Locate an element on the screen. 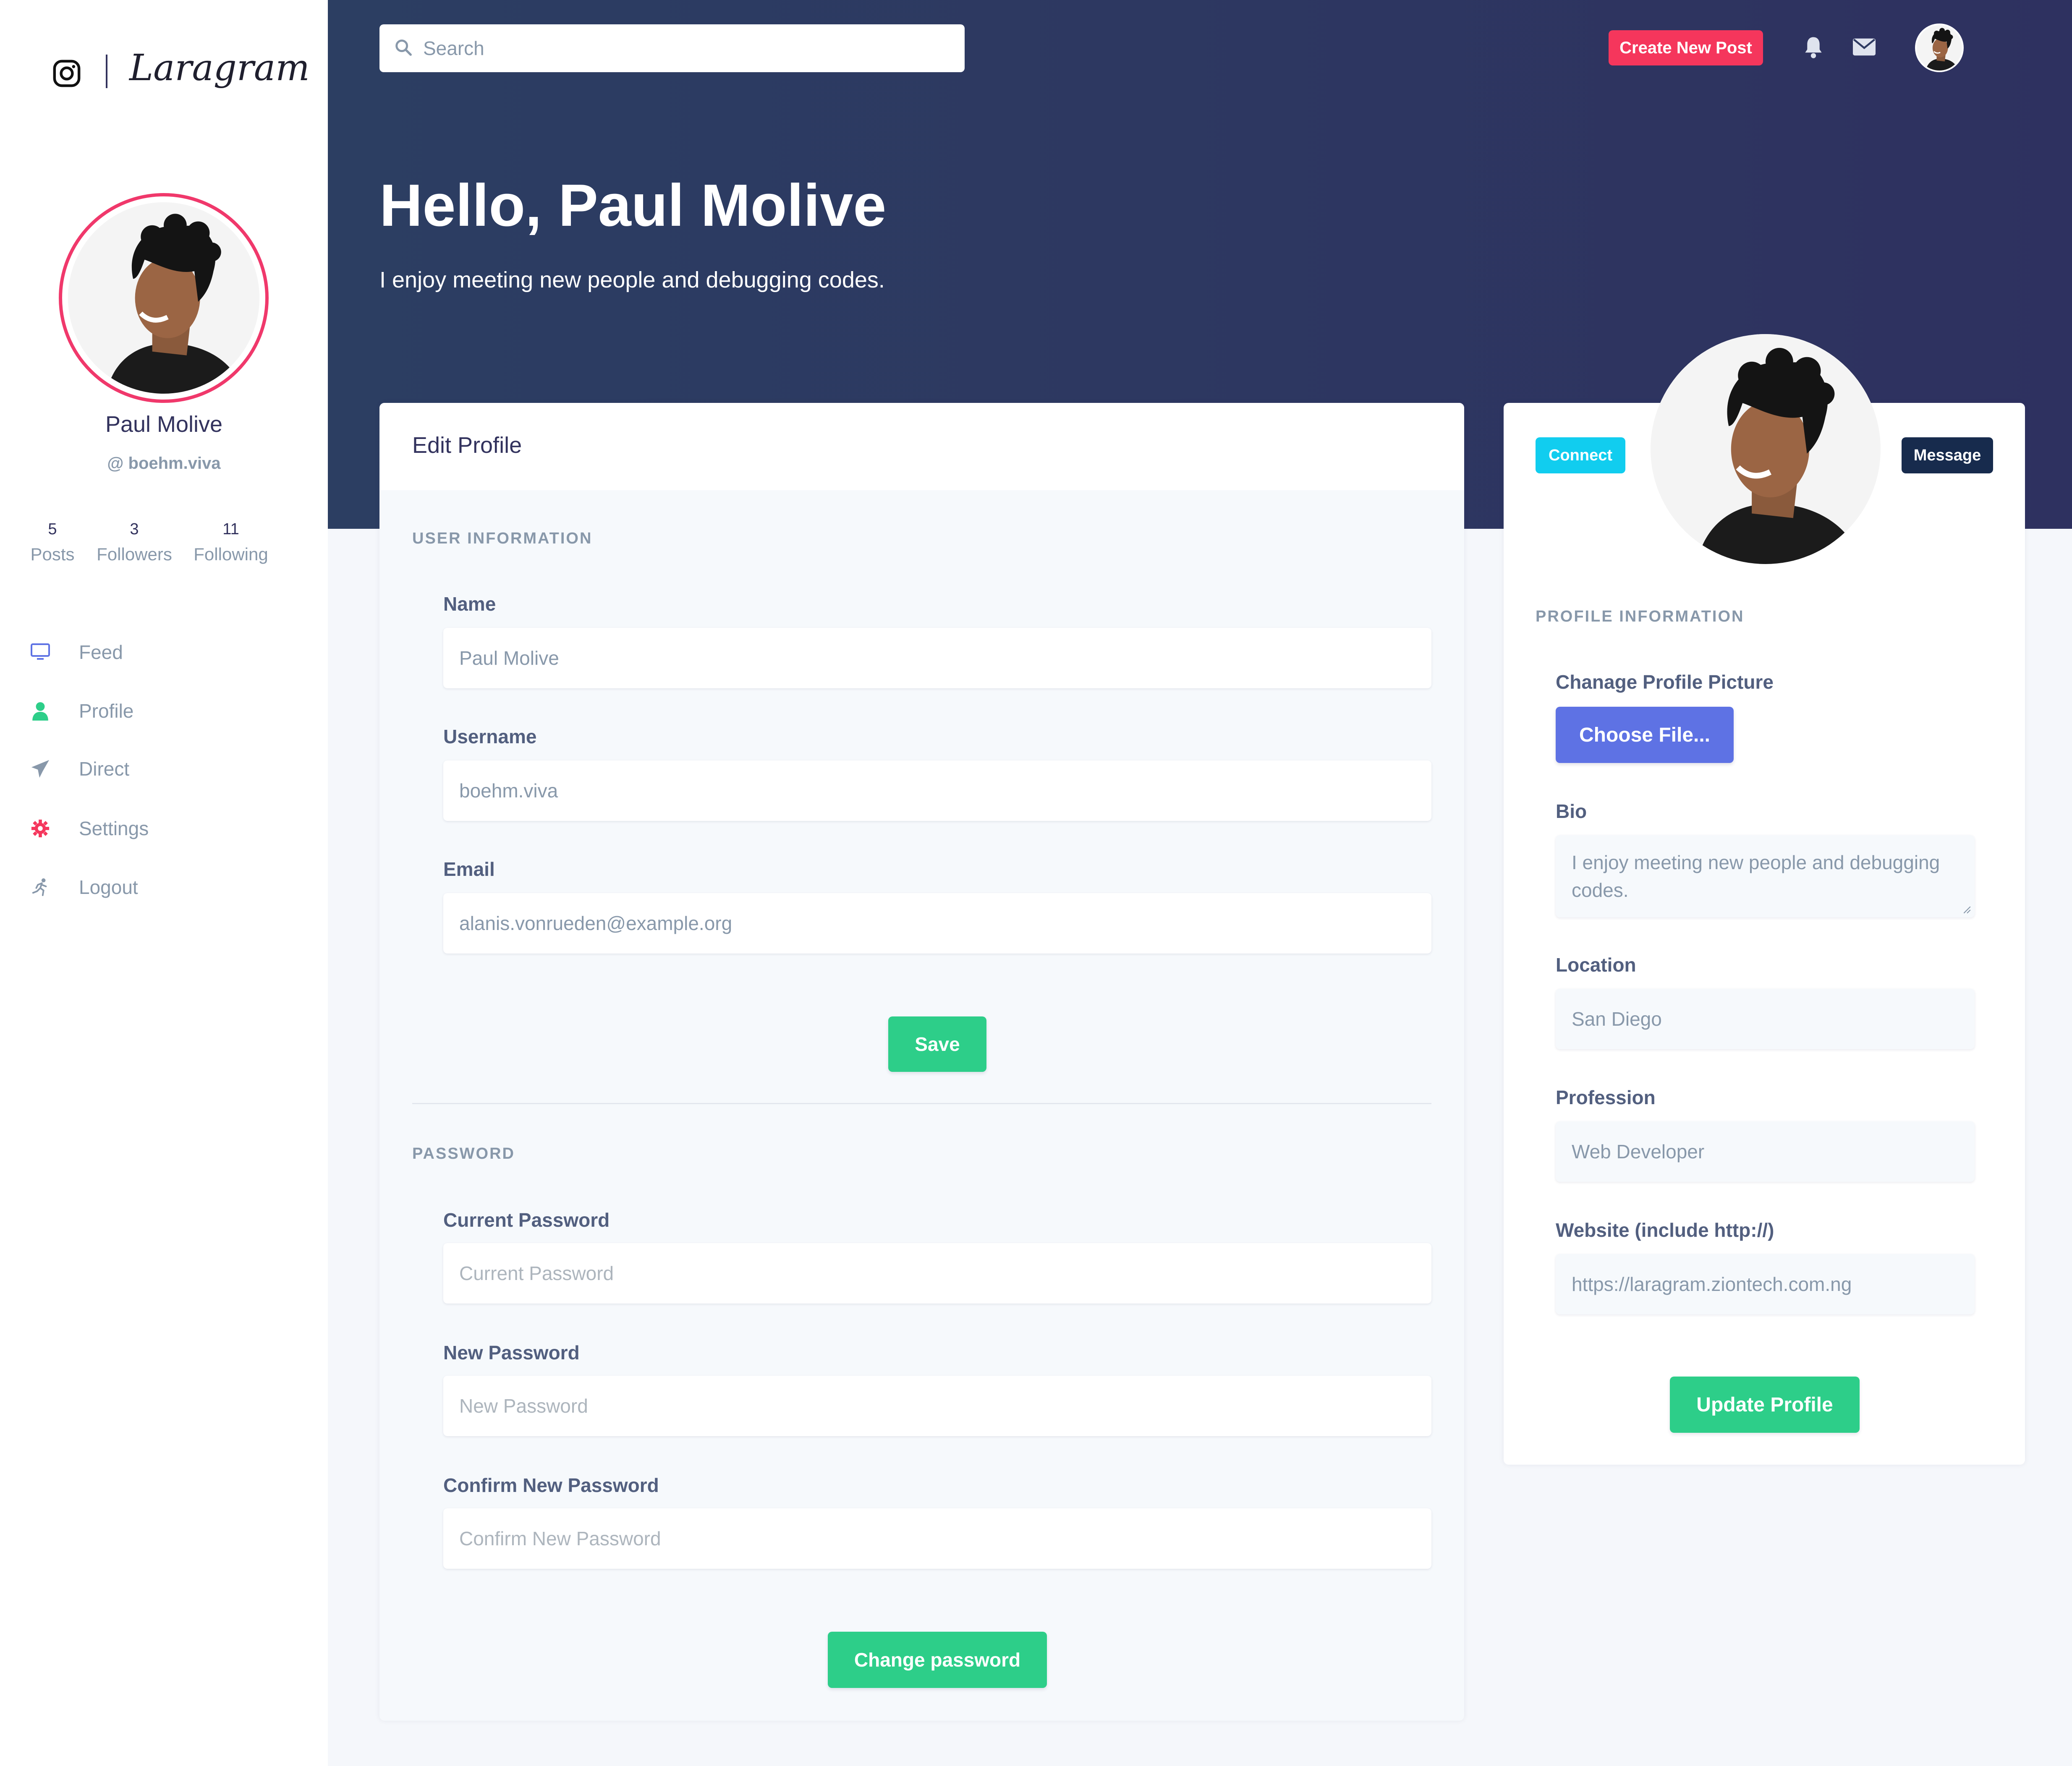  stat-posts: 5 Posts is located at coordinates (52, 542).